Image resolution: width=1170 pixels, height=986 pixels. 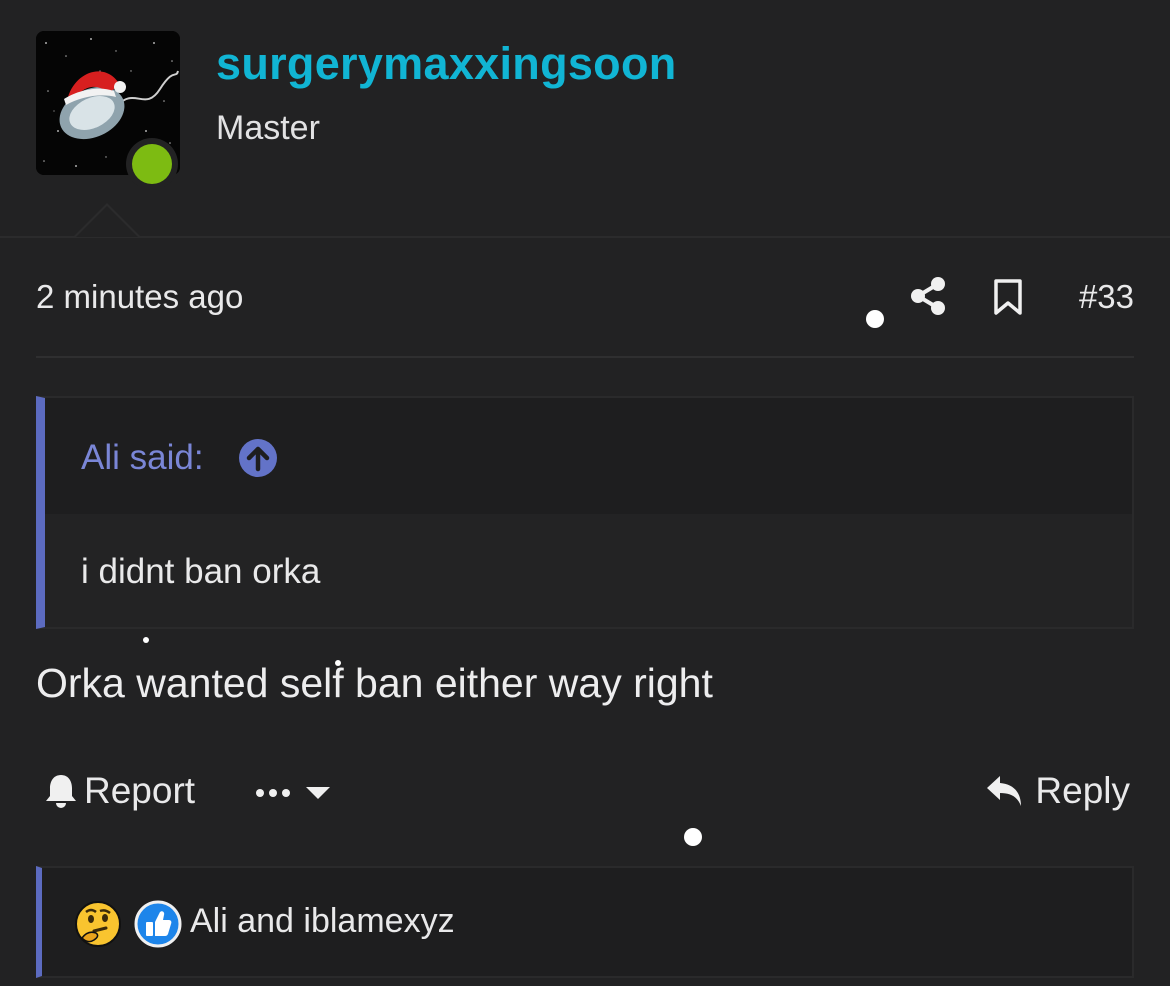 What do you see at coordinates (1008, 297) in the screenshot?
I see `bookmark-icon` at bounding box center [1008, 297].